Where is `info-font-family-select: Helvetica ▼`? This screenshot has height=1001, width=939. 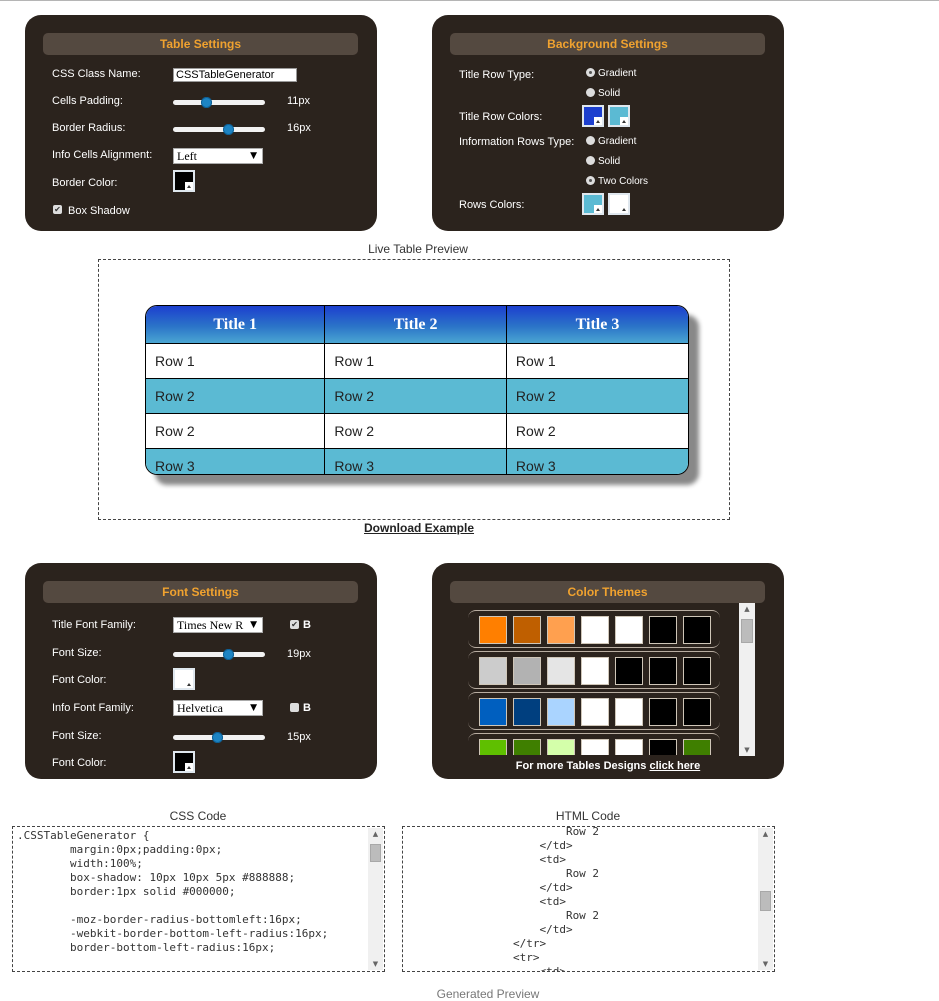 info-font-family-select: Helvetica ▼ is located at coordinates (218, 708).